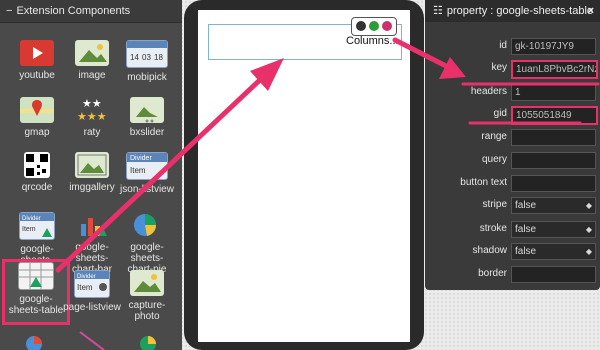 The height and width of the screenshot is (350, 600). I want to click on button-text-field, so click(553, 183).